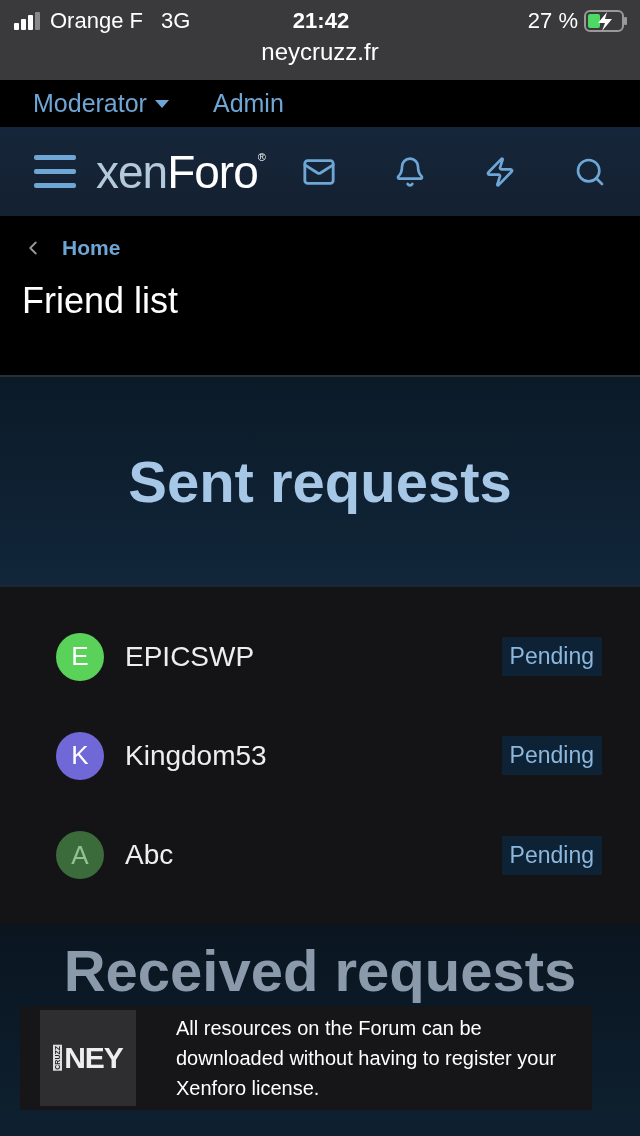  I want to click on user-avatar: K, so click(80, 756).